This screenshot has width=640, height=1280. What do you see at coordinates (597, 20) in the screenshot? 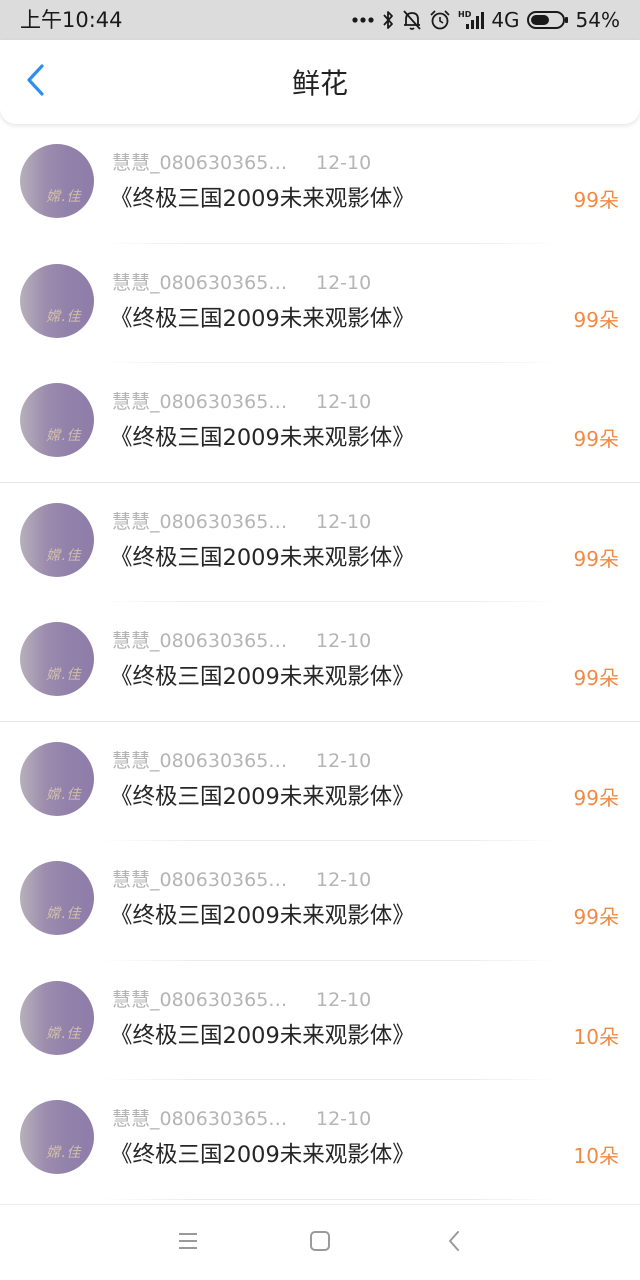
I see `battery-percent: 54%` at bounding box center [597, 20].